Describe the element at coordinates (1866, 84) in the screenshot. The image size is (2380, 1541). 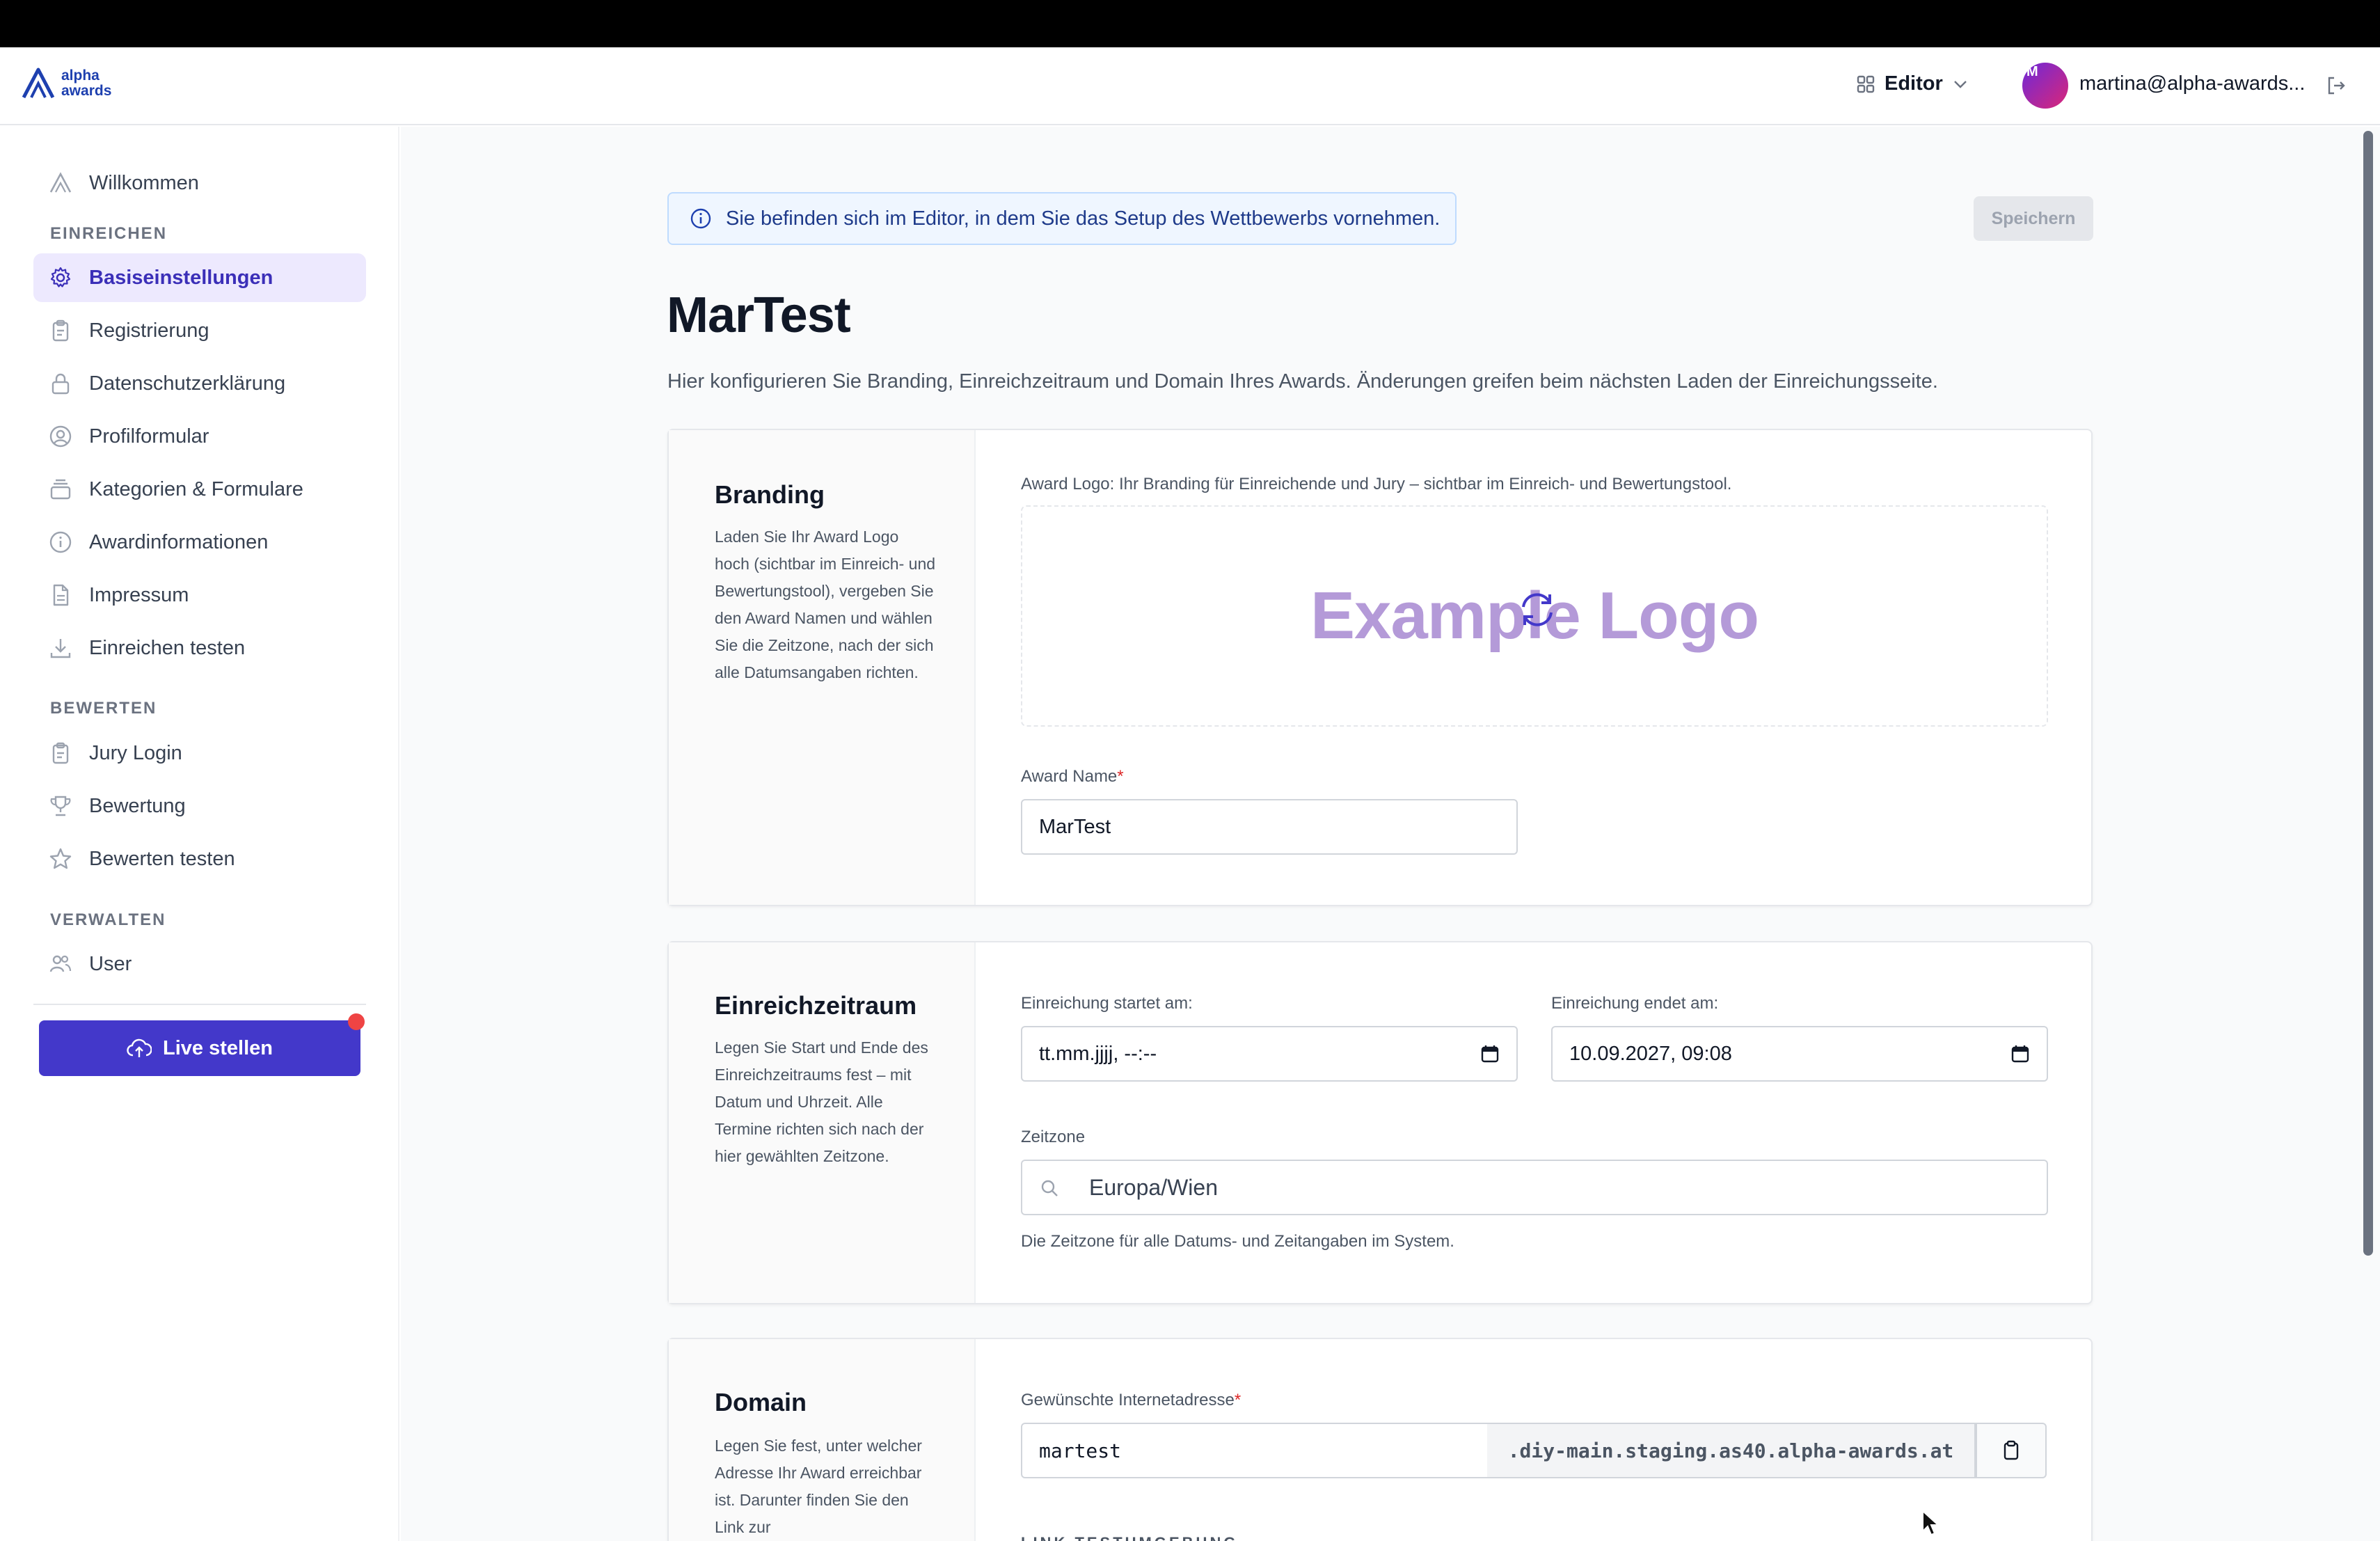
I see `grid-icon` at that location.